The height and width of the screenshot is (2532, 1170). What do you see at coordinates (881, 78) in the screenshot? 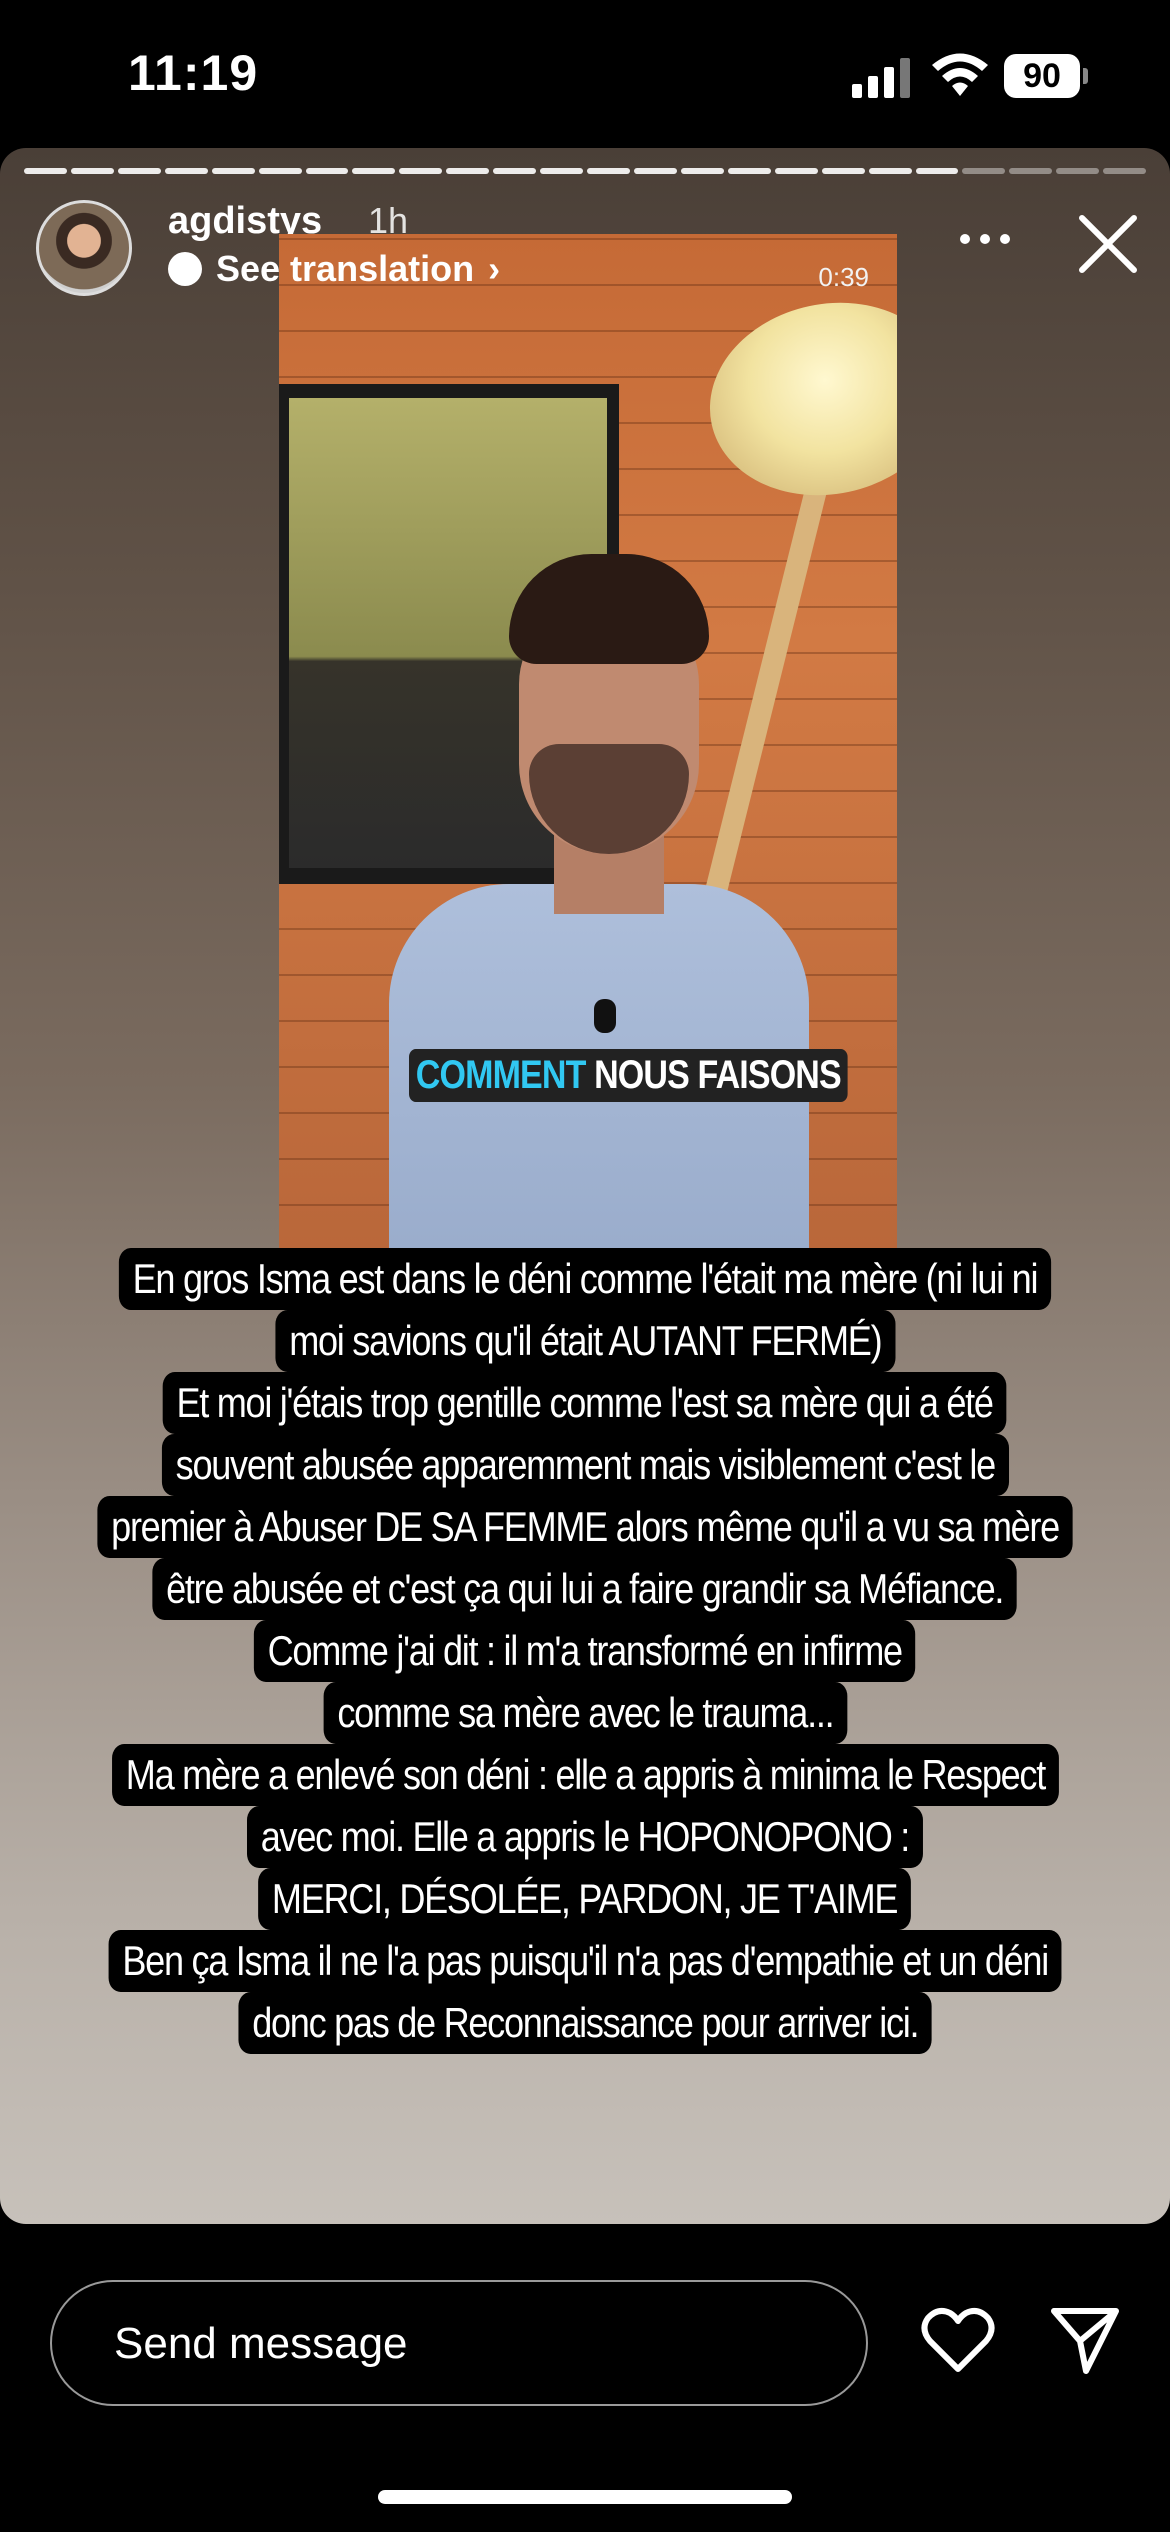
I see `signal-icon` at bounding box center [881, 78].